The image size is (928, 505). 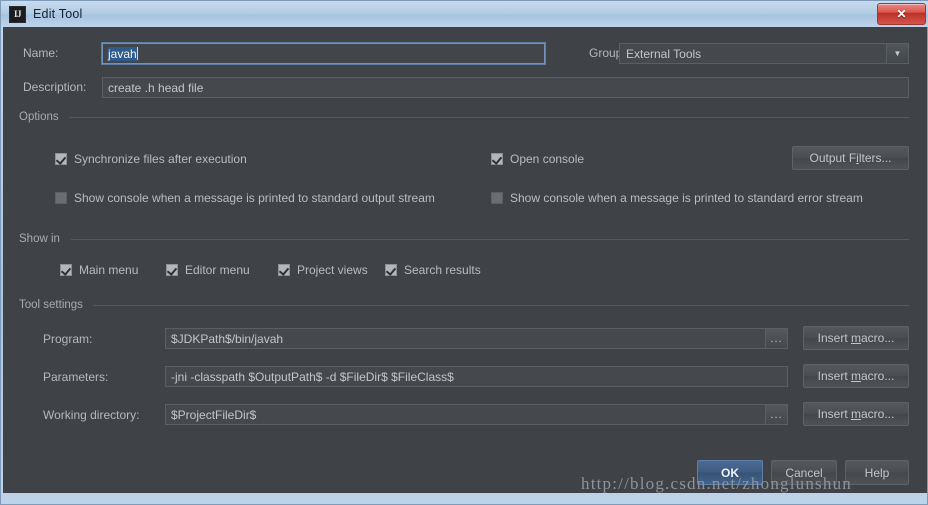 I want to click on program-input: $JDKPath$/bin/javah, so click(x=465, y=338).